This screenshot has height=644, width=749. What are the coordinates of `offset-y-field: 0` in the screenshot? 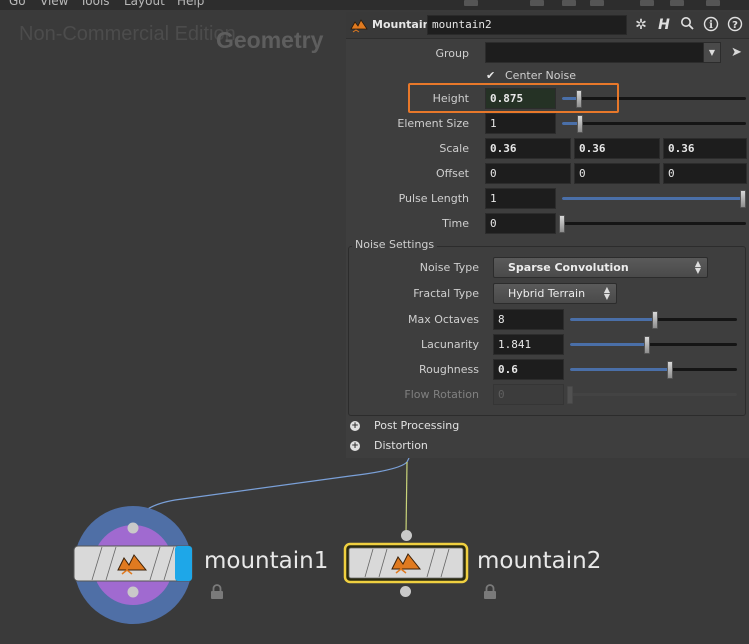 It's located at (617, 173).